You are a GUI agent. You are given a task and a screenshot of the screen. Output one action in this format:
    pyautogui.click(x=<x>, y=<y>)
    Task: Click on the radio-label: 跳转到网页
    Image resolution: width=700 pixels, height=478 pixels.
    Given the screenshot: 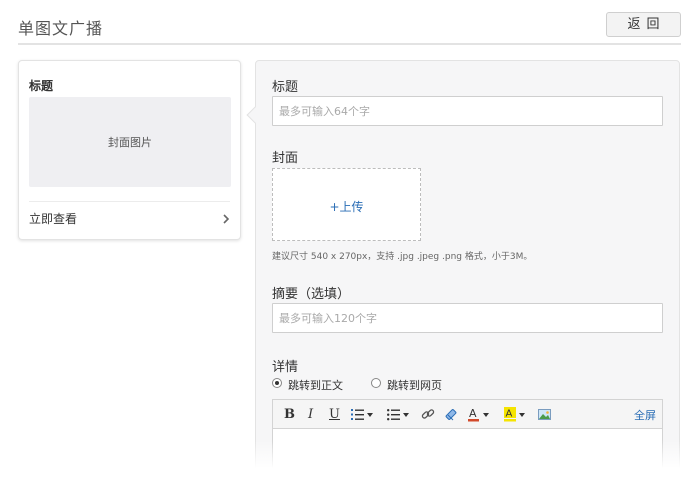 What is the action you would take?
    pyautogui.click(x=414, y=385)
    